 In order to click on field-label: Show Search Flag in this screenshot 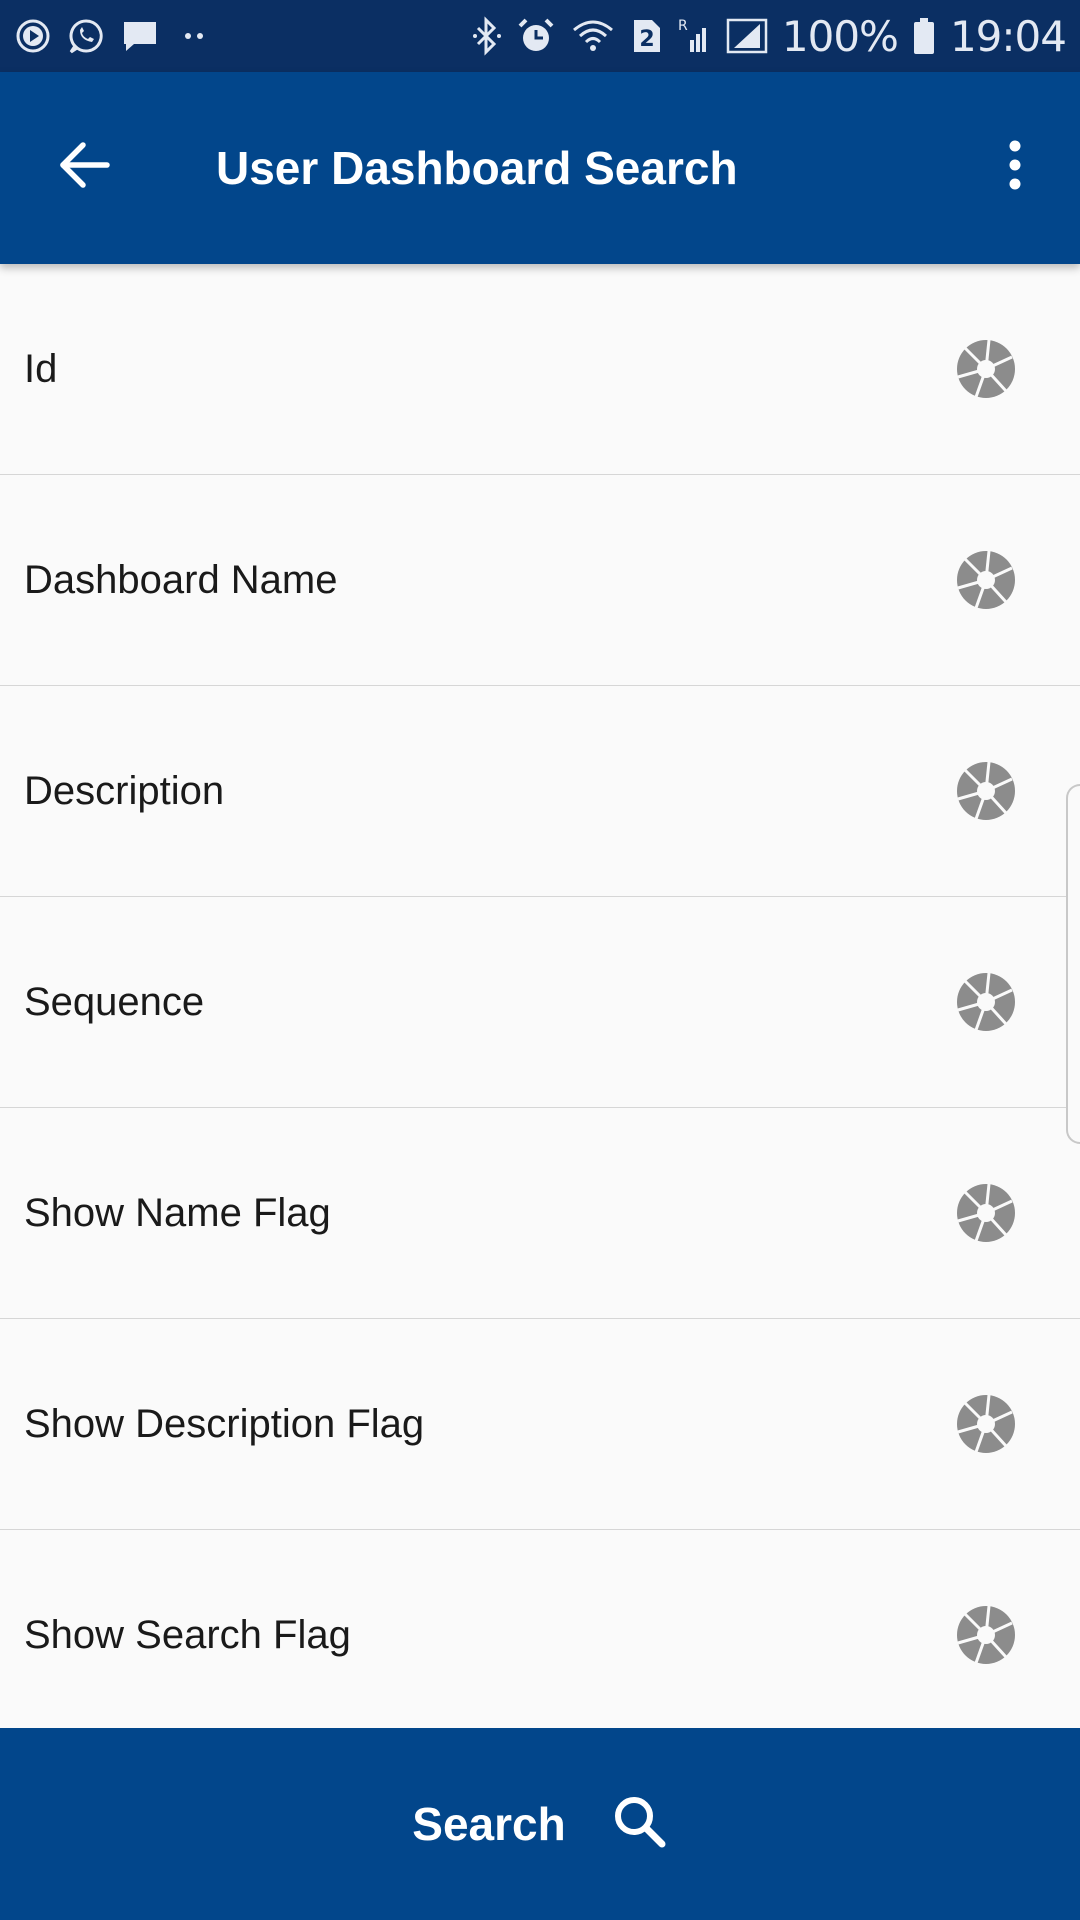, I will do `click(187, 1634)`.